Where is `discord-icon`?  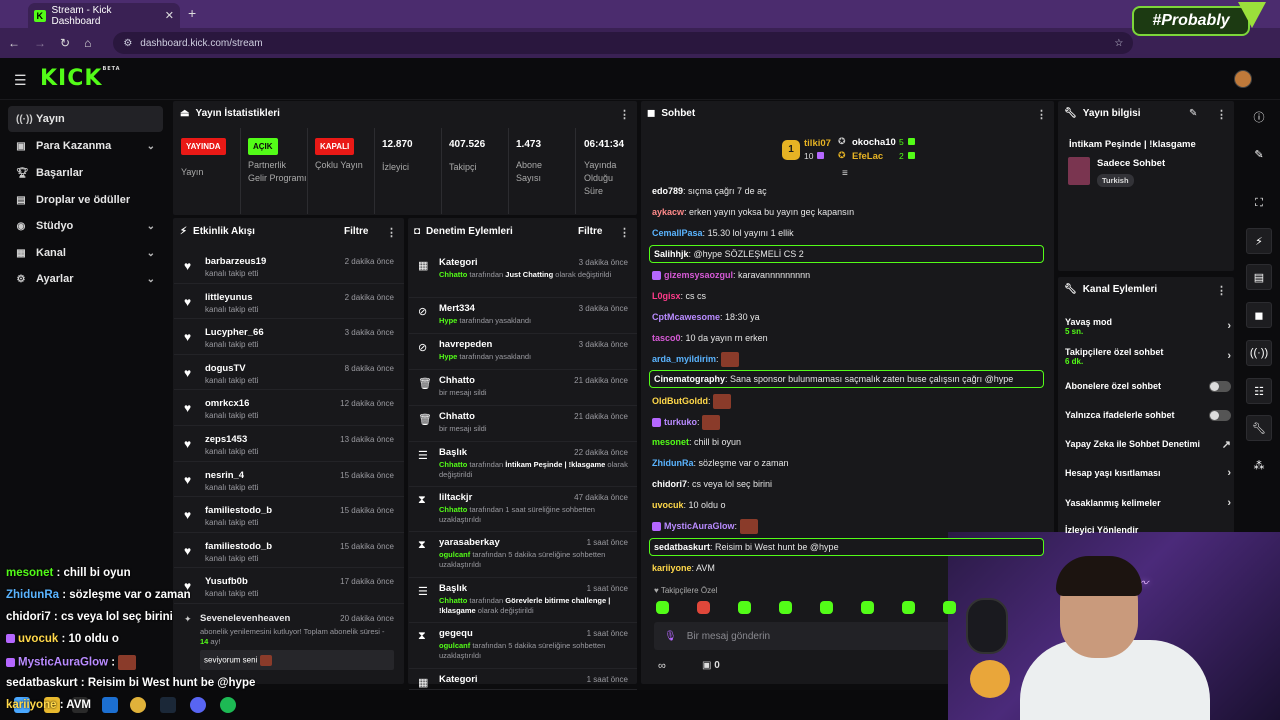
discord-icon is located at coordinates (198, 705).